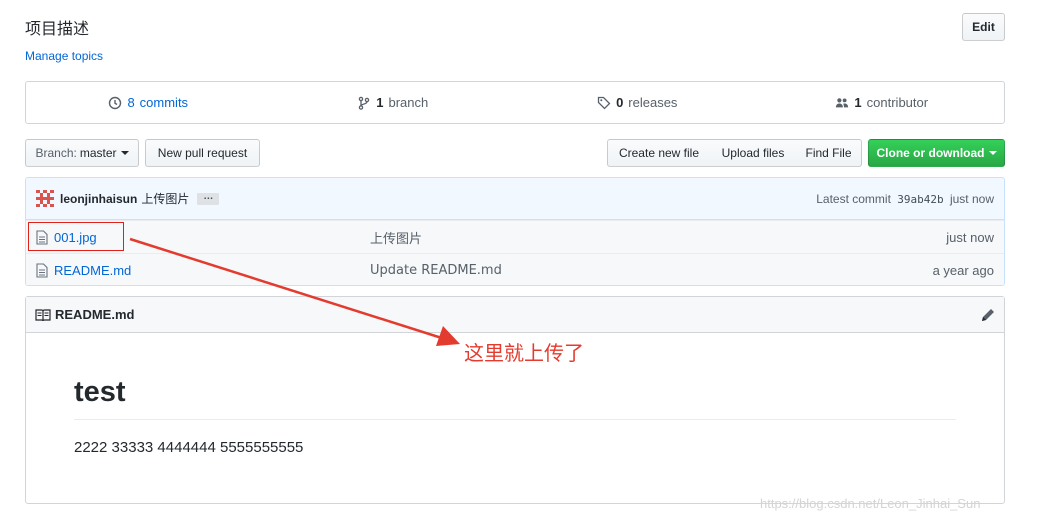 The image size is (1042, 522). I want to click on tag-icon, so click(604, 102).